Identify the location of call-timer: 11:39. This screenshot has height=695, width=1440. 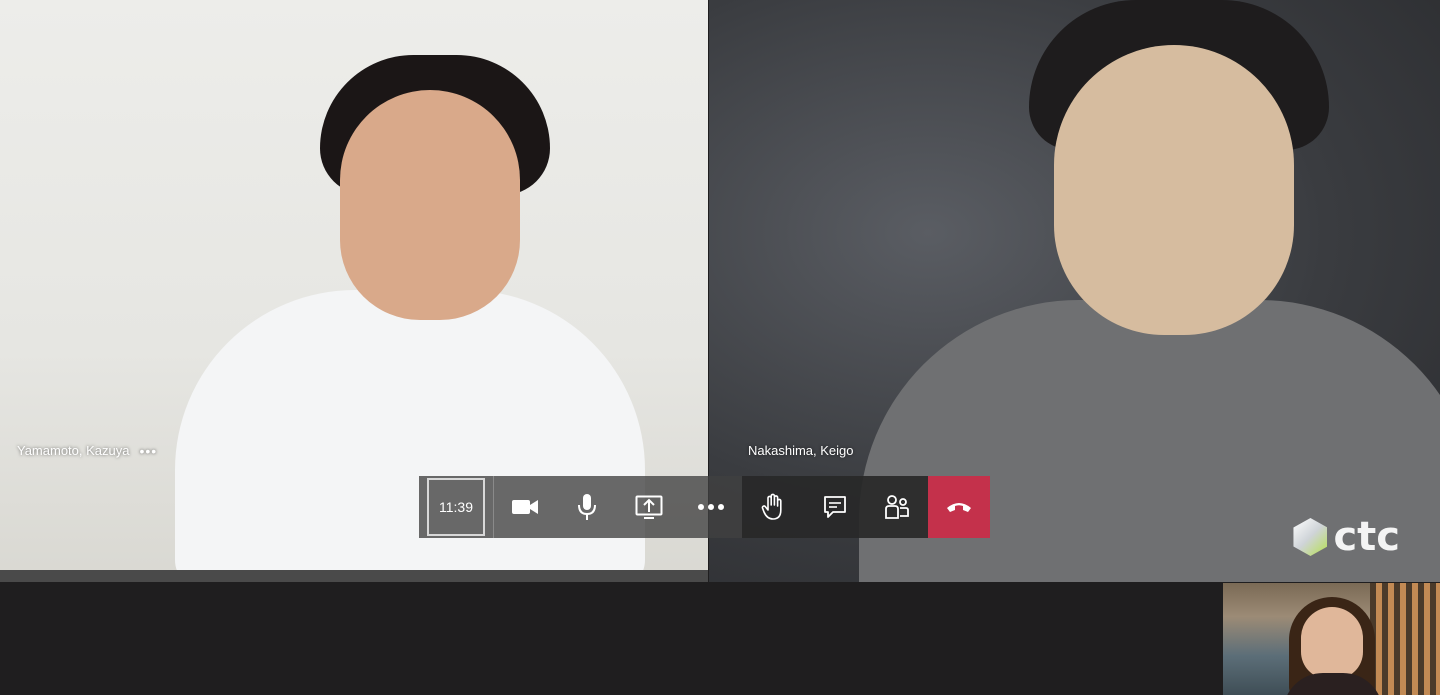
(456, 507).